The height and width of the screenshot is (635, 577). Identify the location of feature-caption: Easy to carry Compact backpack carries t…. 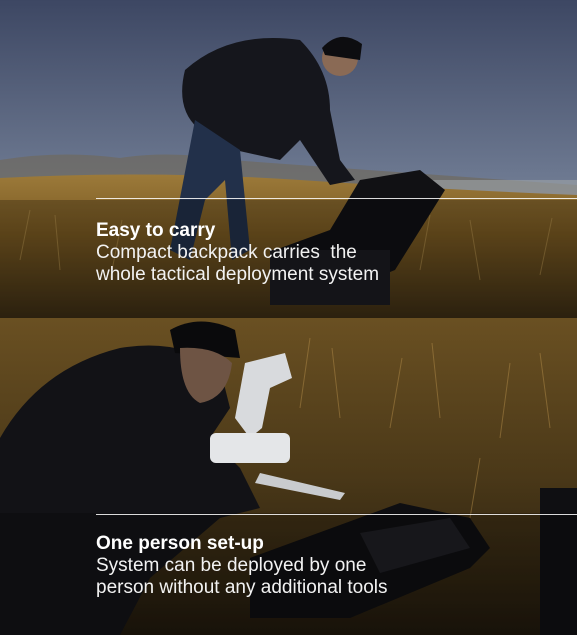
(331, 253).